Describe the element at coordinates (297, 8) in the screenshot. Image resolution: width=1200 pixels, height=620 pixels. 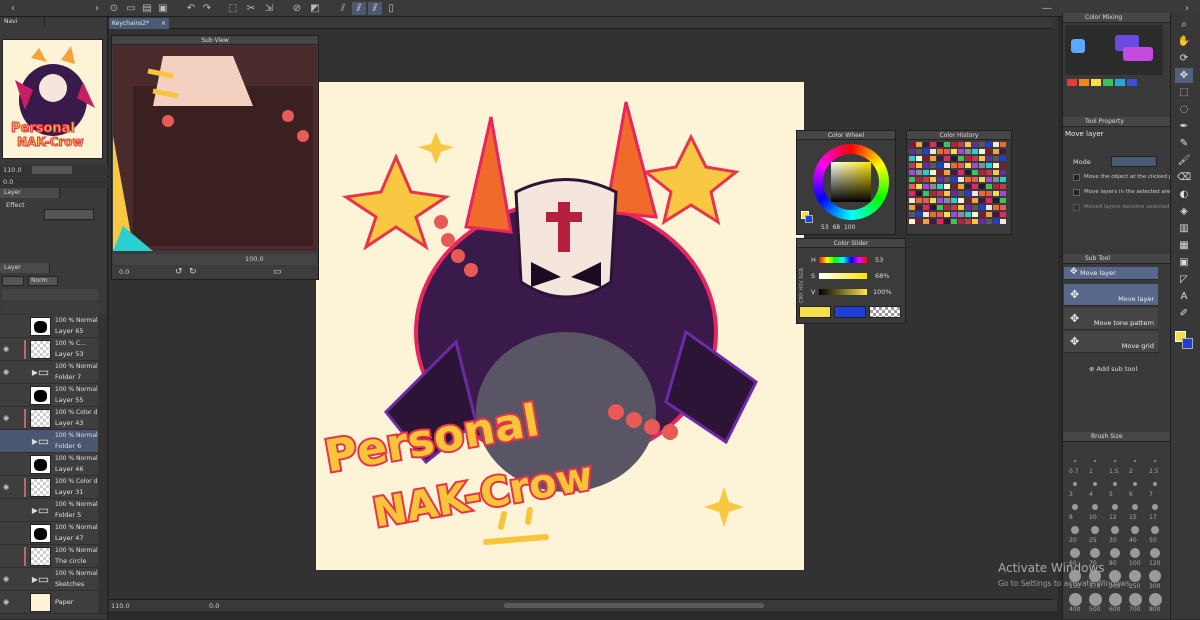
I see `deselect-icon: ⊘` at that location.